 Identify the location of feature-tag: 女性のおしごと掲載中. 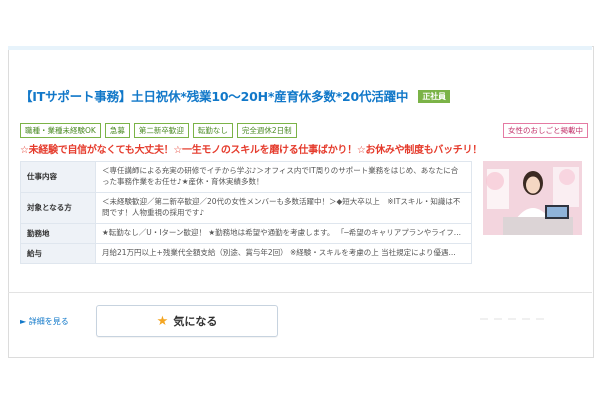
(545, 130).